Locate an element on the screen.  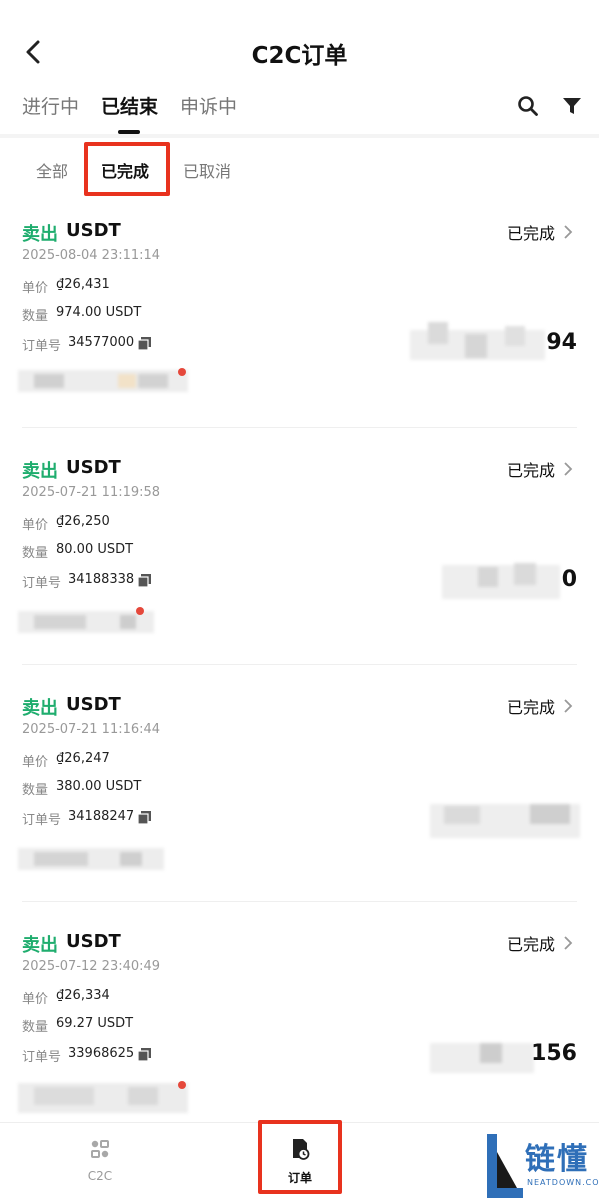
price-value: ₫26,334 is located at coordinates (83, 995).